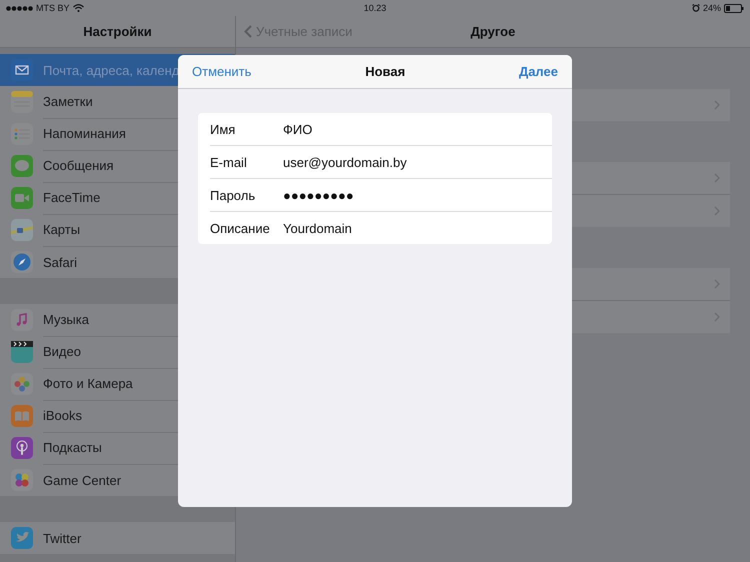 The width and height of the screenshot is (750, 562). Describe the element at coordinates (117, 262) in the screenshot. I see `settings-item: Safari` at that location.